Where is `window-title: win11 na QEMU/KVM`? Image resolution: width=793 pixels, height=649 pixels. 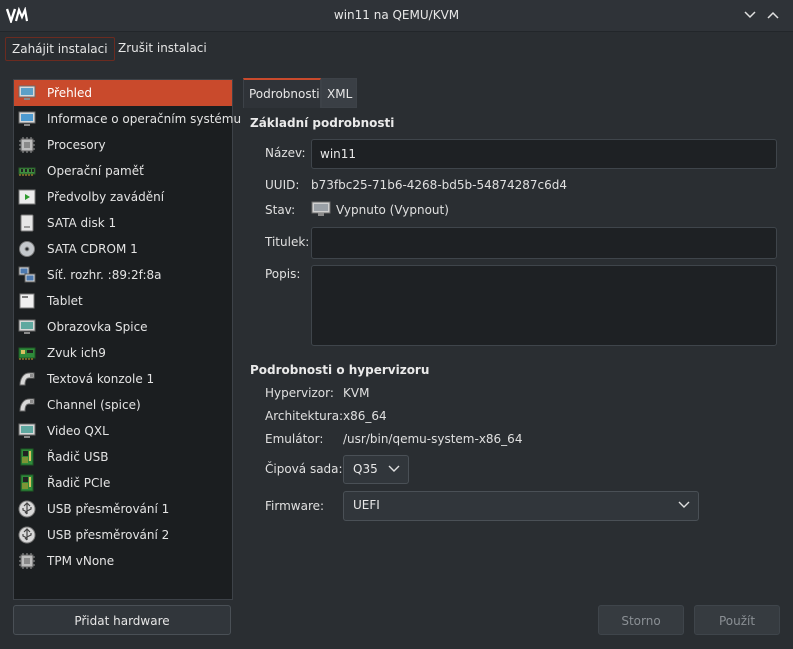
window-title: win11 na QEMU/KVM is located at coordinates (396, 15).